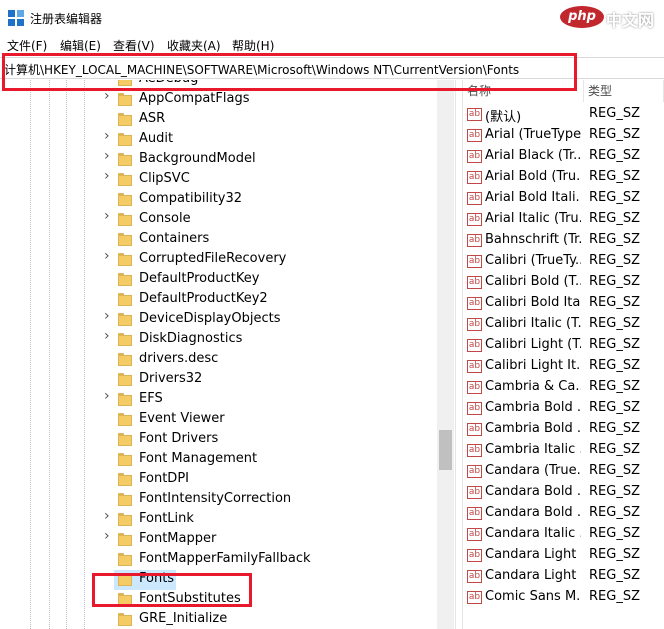 The image size is (664, 629). Describe the element at coordinates (253, 45) in the screenshot. I see `menu-help: 帮助(H)` at that location.